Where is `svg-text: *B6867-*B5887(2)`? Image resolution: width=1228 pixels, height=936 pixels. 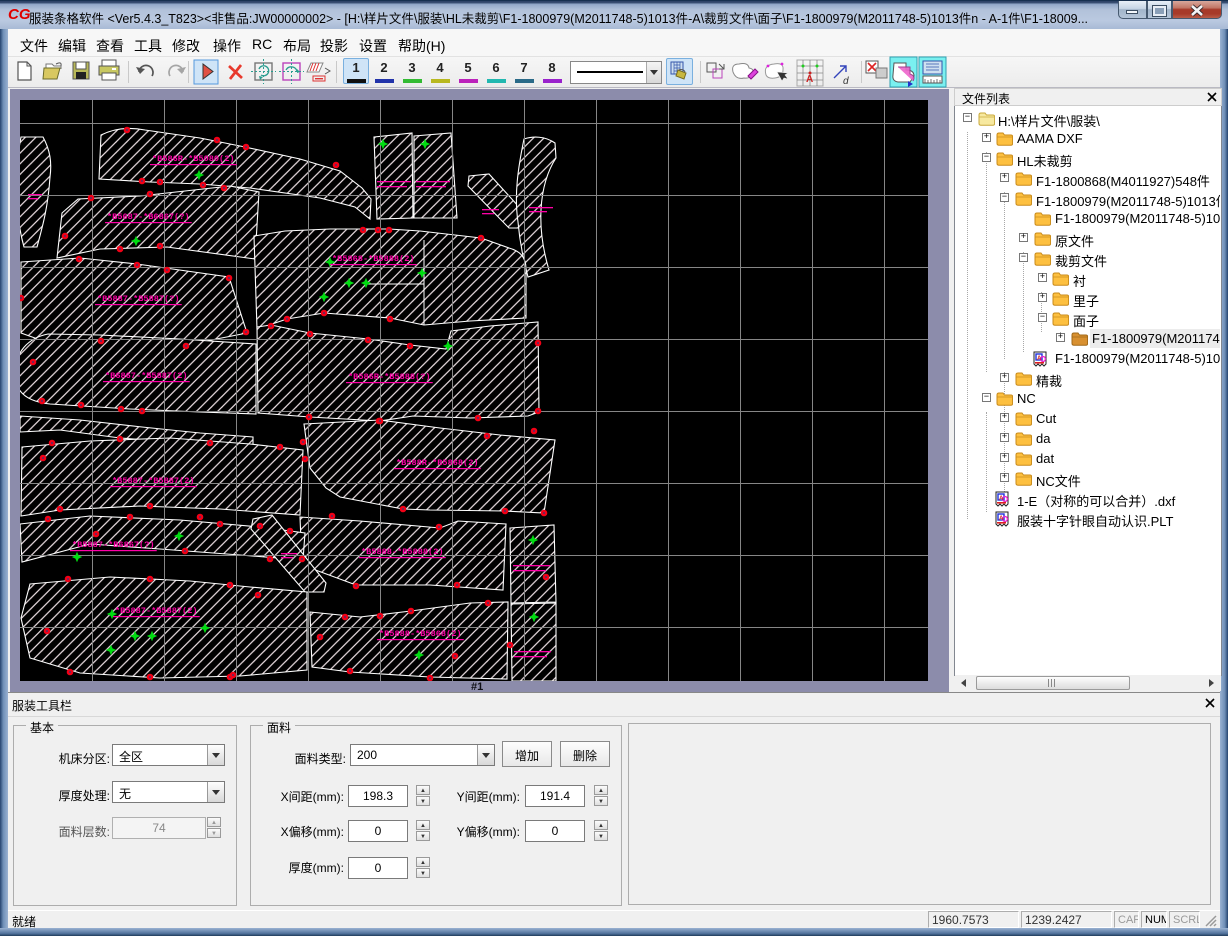
svg-text: *B6867-*B5887(2) is located at coordinates (146, 376).